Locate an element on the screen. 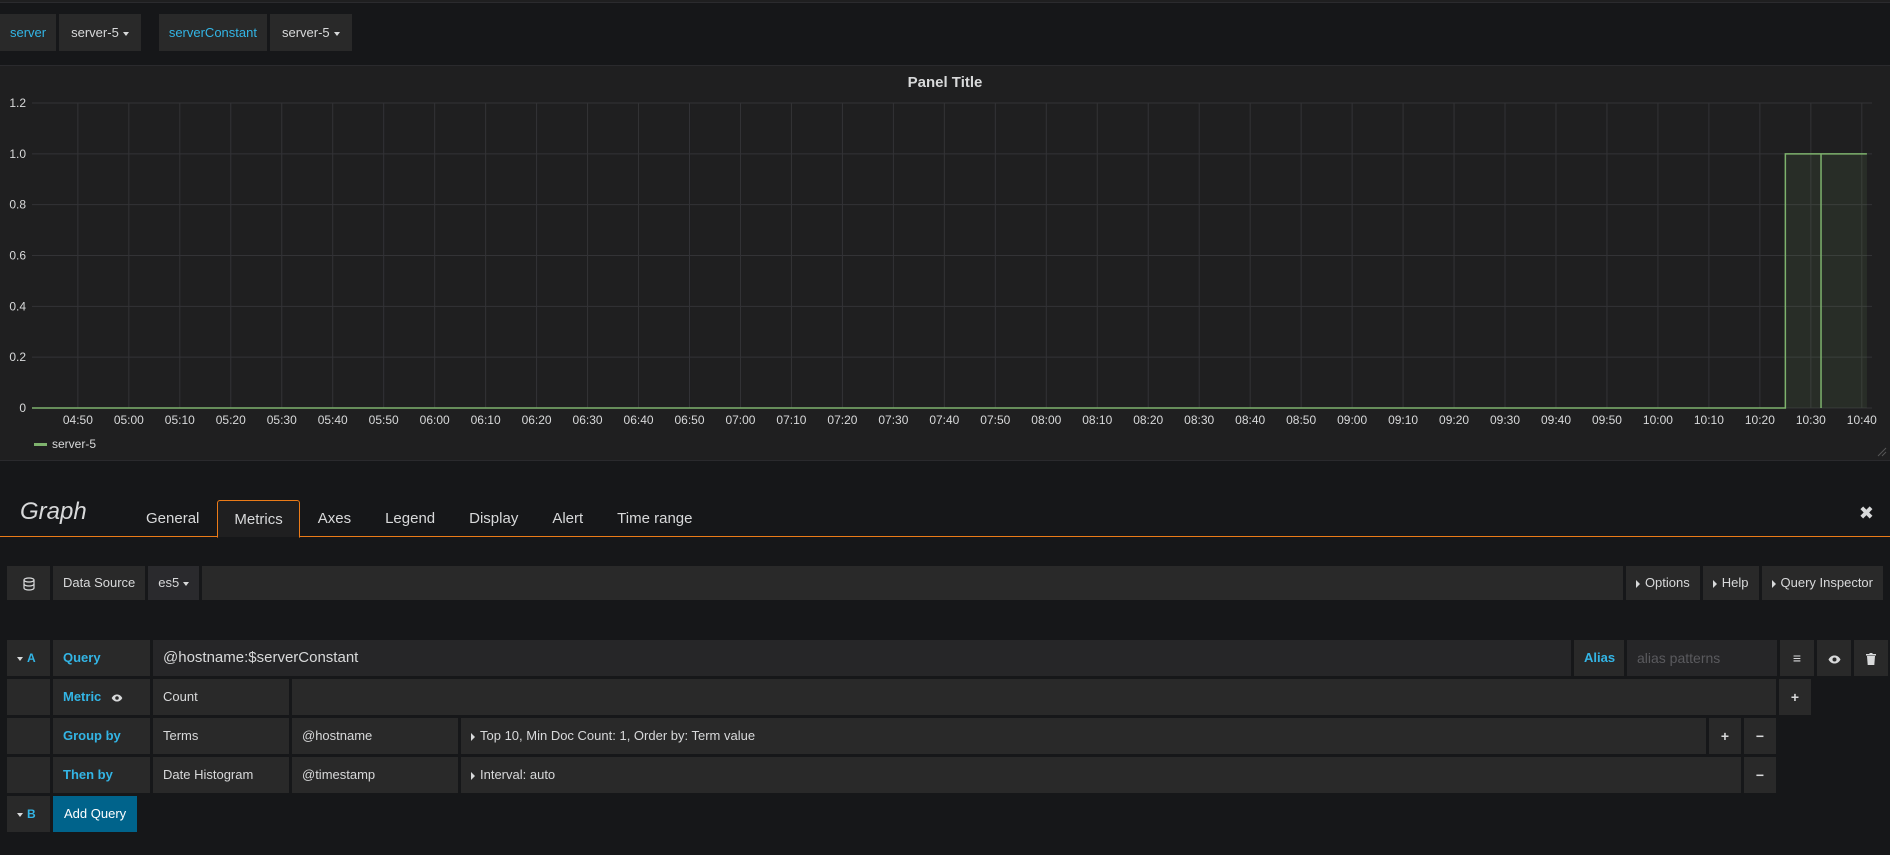 Image resolution: width=1890 pixels, height=855 pixels. y-tick-label: 1.0 is located at coordinates (17, 154).